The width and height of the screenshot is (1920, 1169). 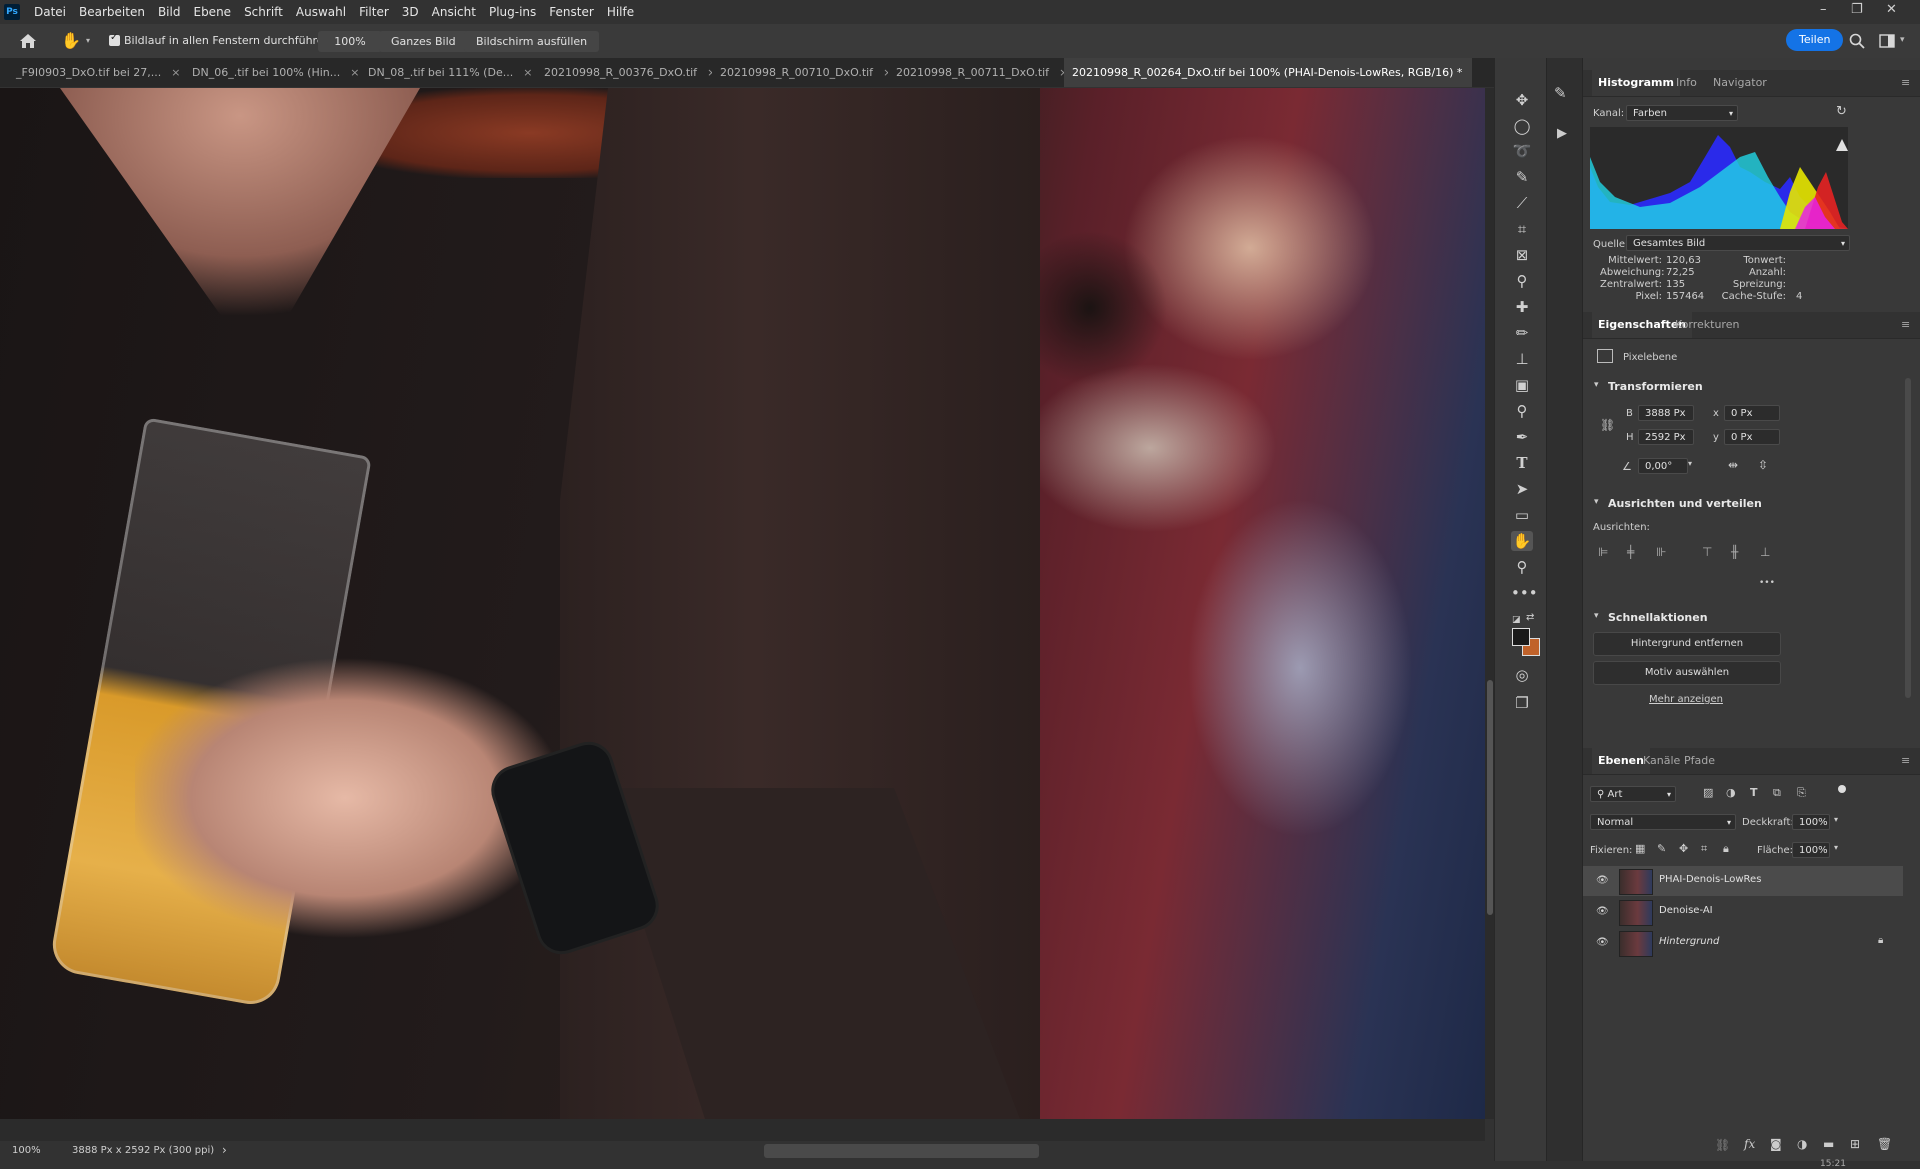 What do you see at coordinates (1908, 538) in the screenshot?
I see `properties-scroll-thumb` at bounding box center [1908, 538].